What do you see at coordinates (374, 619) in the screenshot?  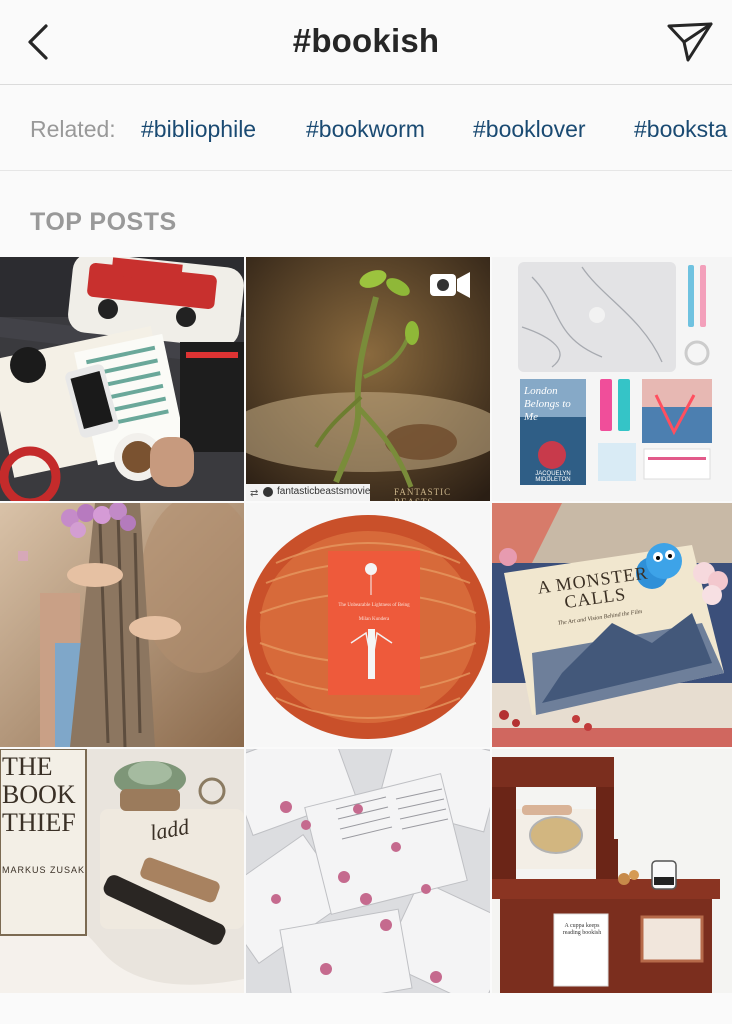 I see `book-author-kundera: Milan Kundera` at bounding box center [374, 619].